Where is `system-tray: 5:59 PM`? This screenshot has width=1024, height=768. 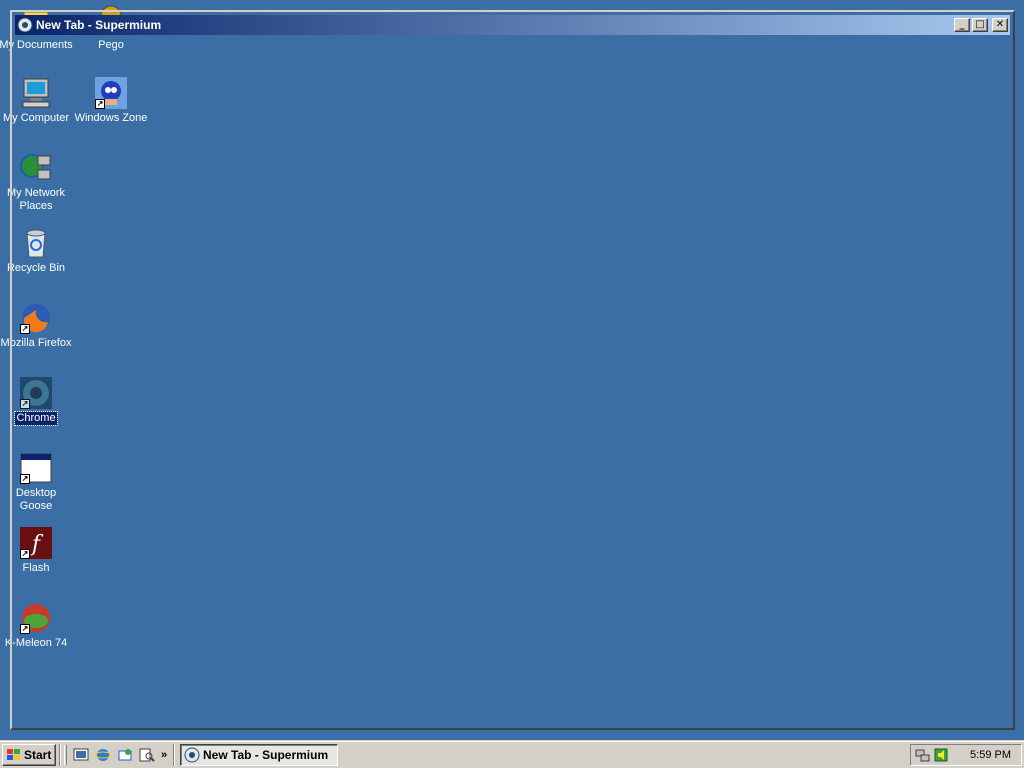 system-tray: 5:59 PM is located at coordinates (966, 754).